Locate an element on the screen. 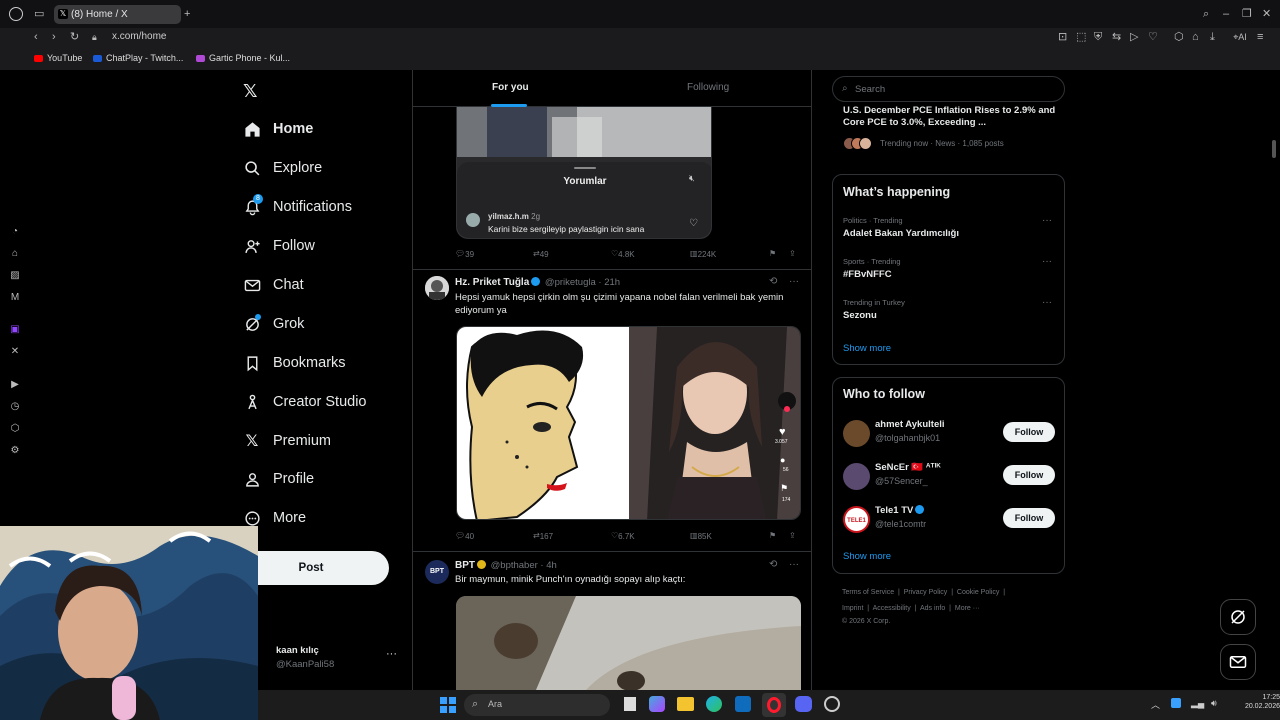 This screenshot has height=720, width=1280. heart-icon: ♡ is located at coordinates (1153, 37).